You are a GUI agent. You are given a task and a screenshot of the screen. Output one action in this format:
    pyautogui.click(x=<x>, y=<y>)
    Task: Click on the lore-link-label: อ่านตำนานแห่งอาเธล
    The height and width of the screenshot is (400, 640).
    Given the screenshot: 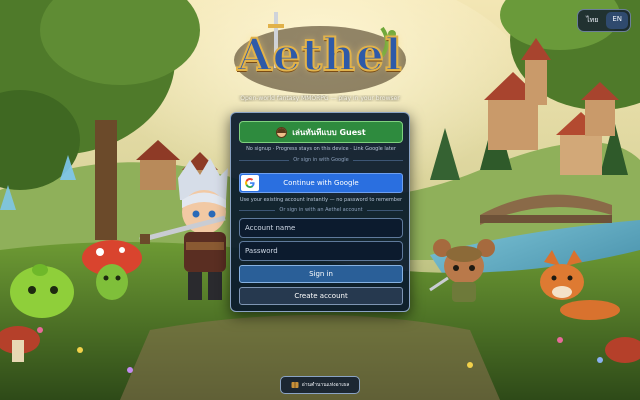 What is the action you would take?
    pyautogui.click(x=325, y=385)
    